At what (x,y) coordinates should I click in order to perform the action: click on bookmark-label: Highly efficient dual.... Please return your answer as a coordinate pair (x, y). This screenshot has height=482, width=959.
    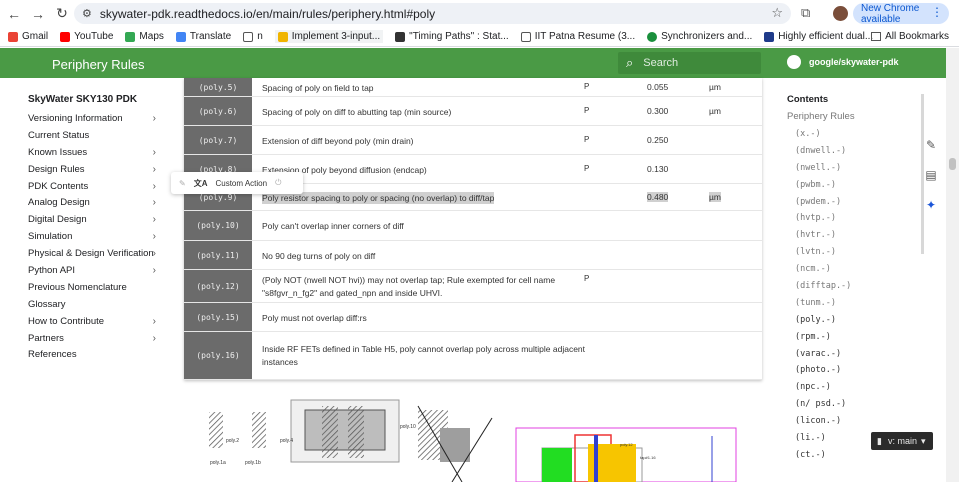
    Looking at the image, I should click on (826, 36).